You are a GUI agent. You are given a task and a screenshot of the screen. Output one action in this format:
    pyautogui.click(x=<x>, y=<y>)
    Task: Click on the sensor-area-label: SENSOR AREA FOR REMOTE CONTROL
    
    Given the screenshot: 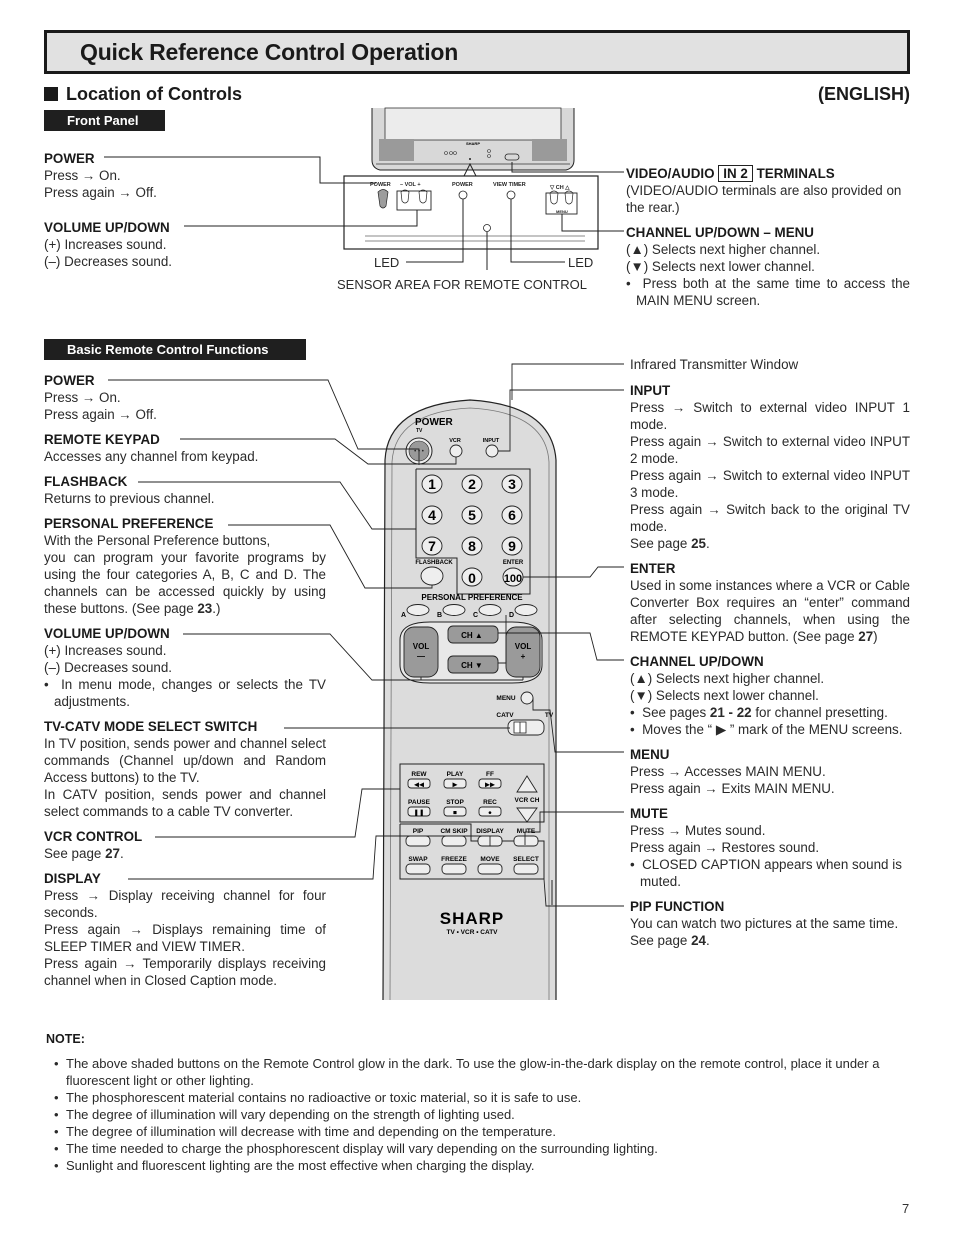 What is the action you would take?
    pyautogui.click(x=462, y=284)
    